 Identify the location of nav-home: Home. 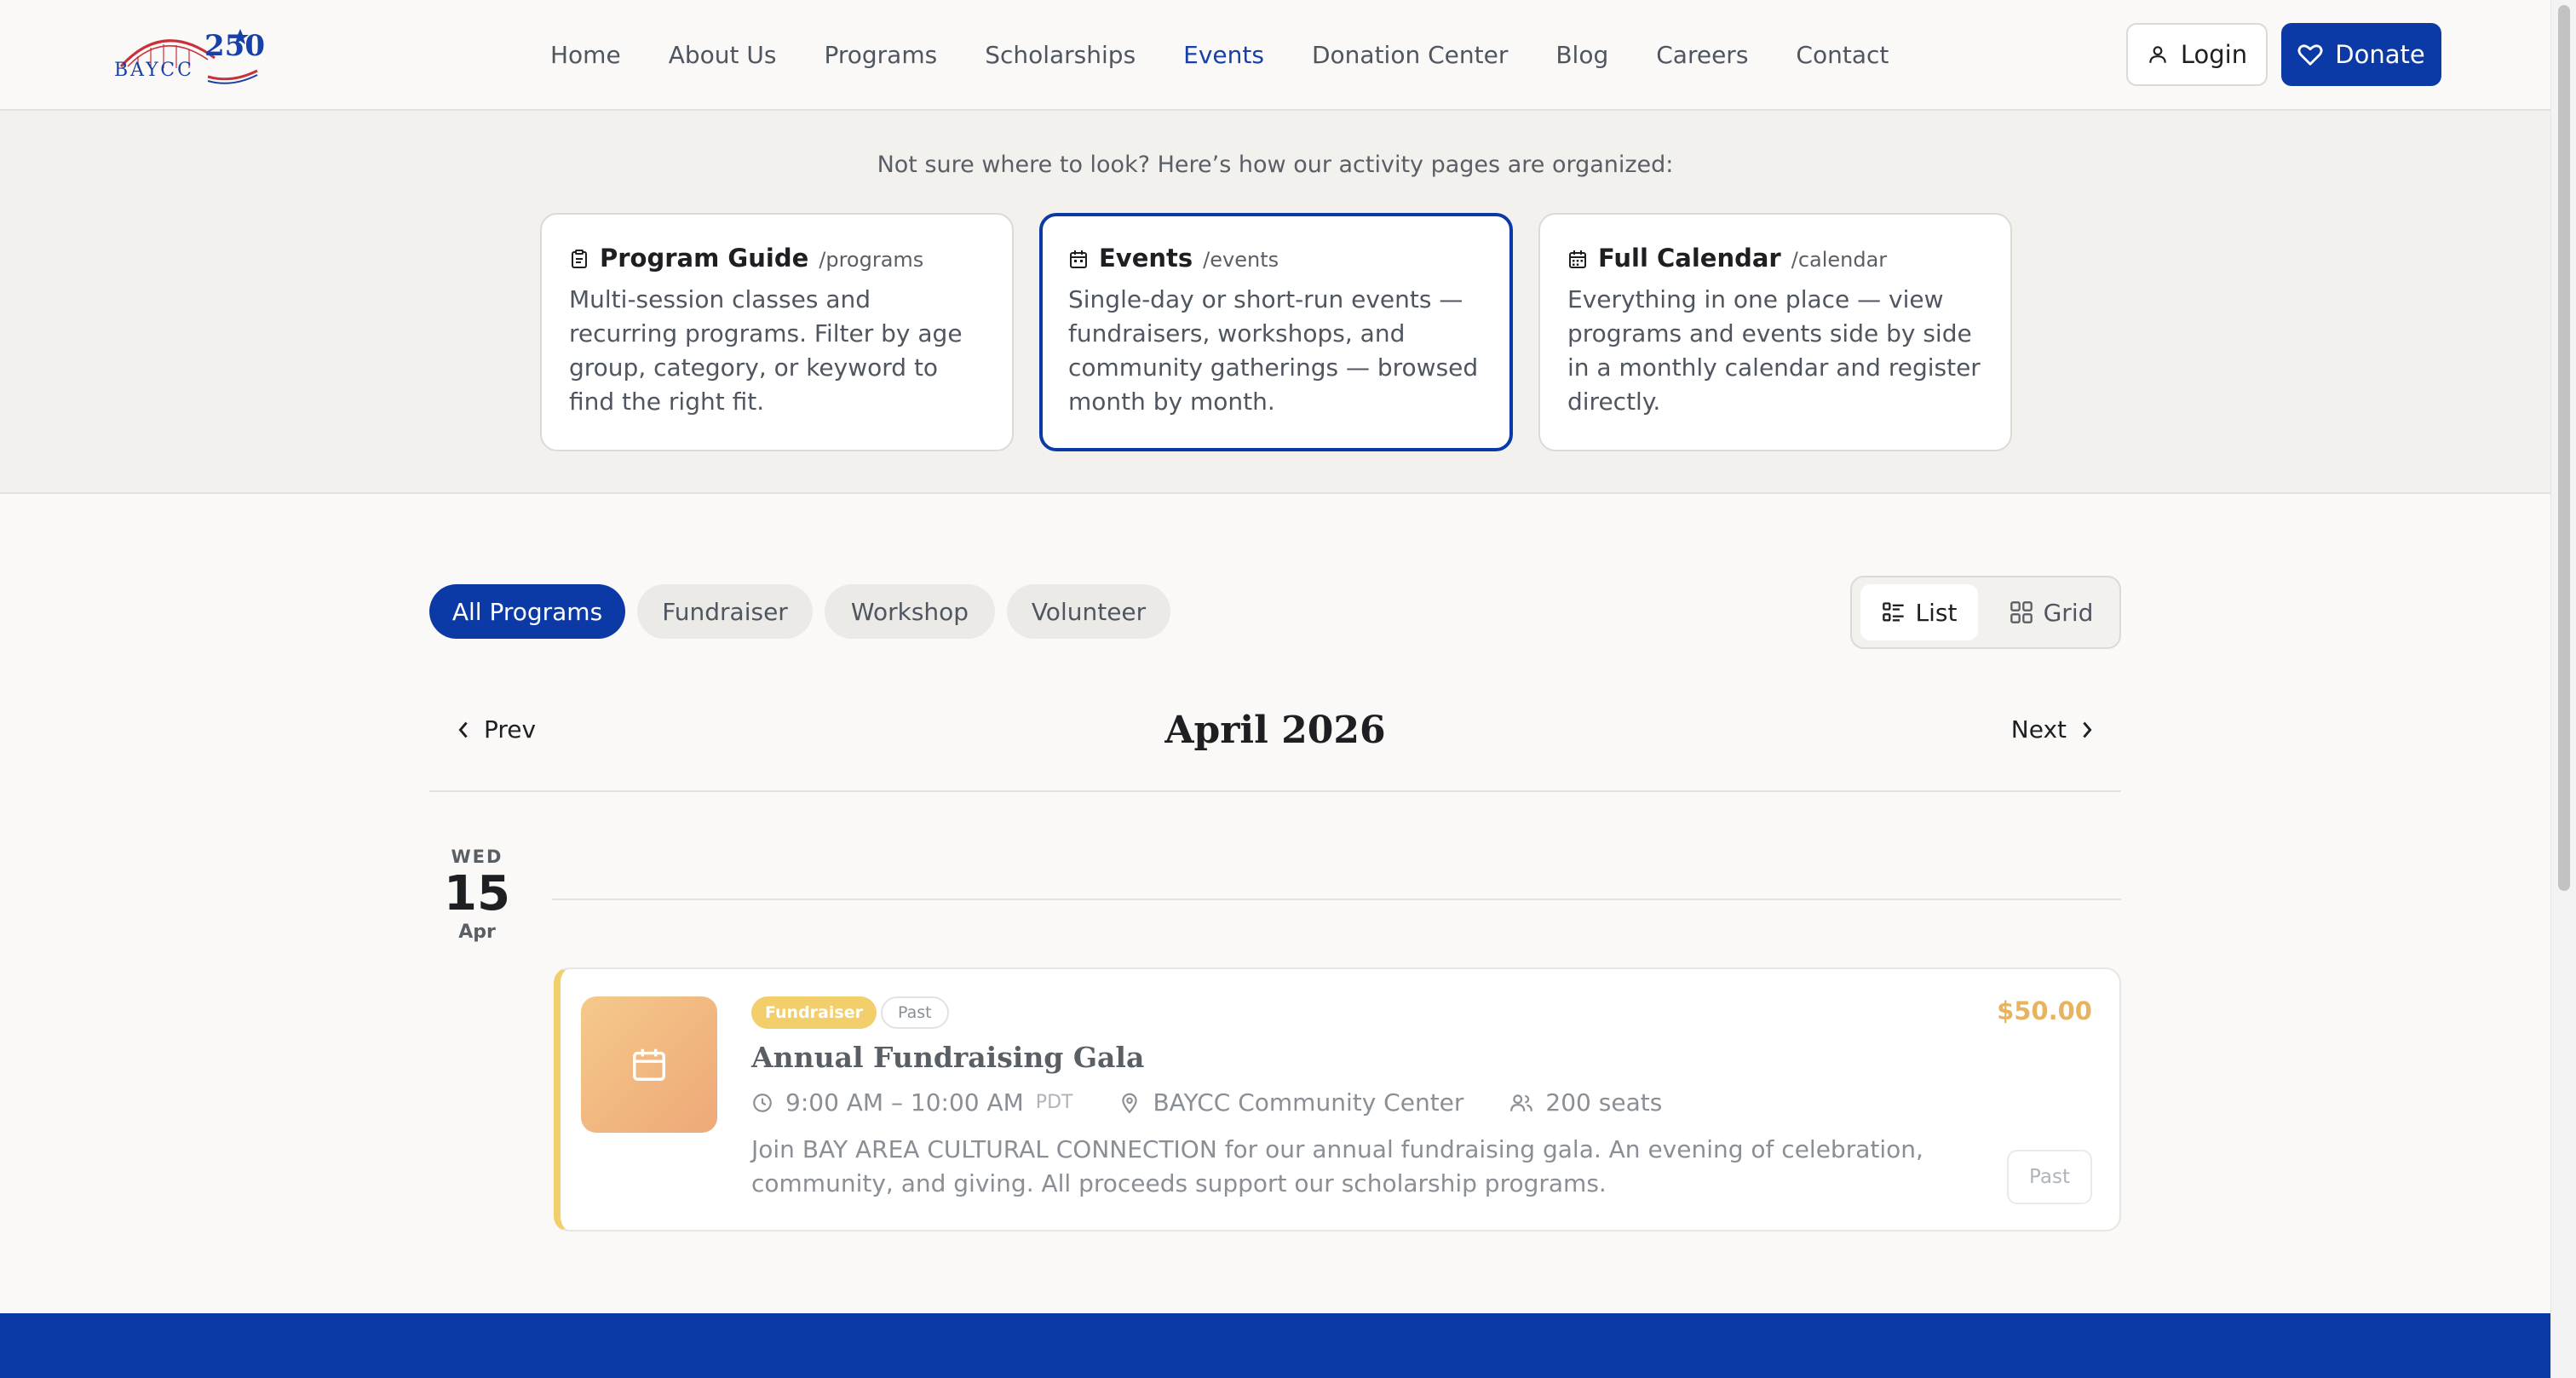
(585, 55).